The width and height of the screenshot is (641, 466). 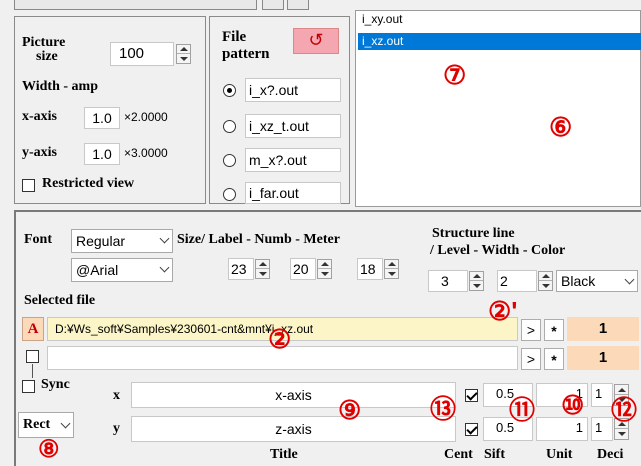 What do you see at coordinates (32, 356) in the screenshot?
I see `file-b-checkbox` at bounding box center [32, 356].